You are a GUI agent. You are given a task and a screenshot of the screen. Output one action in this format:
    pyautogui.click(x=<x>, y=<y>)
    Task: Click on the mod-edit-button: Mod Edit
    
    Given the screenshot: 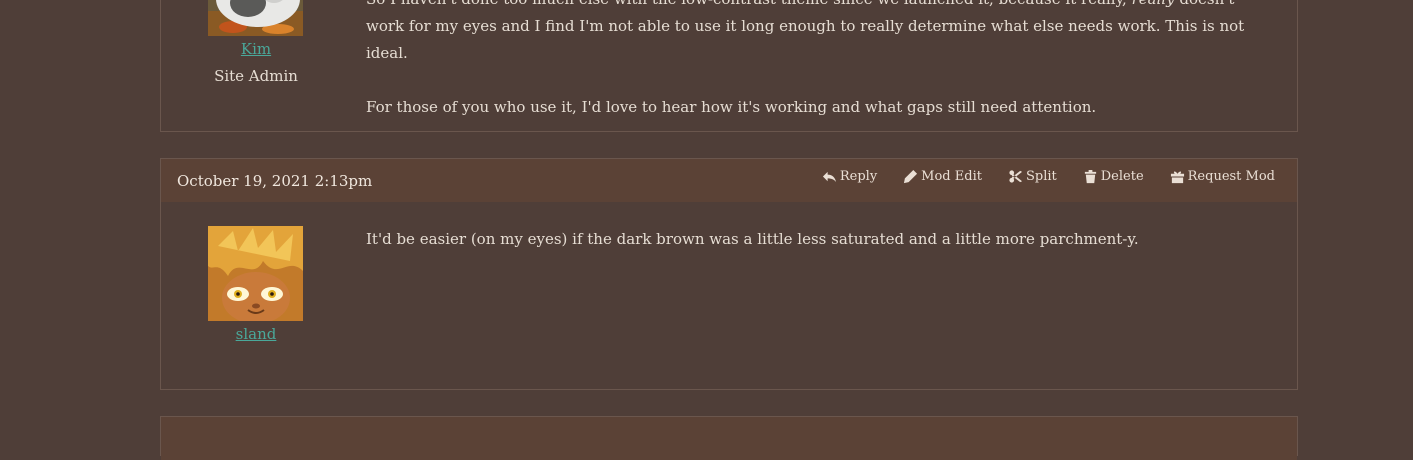 What is the action you would take?
    pyautogui.click(x=942, y=176)
    